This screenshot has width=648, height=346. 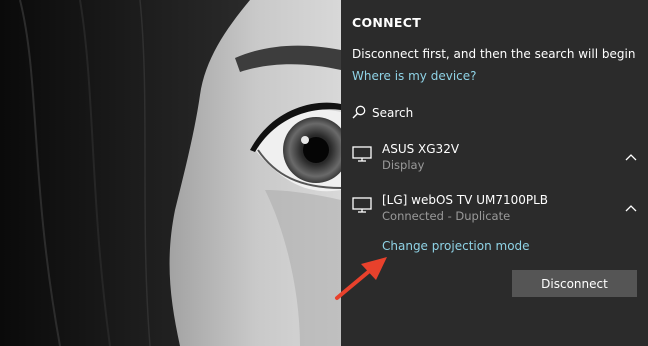 I want to click on device-name: [LG] webOS TV UM7100PLB, so click(x=465, y=200).